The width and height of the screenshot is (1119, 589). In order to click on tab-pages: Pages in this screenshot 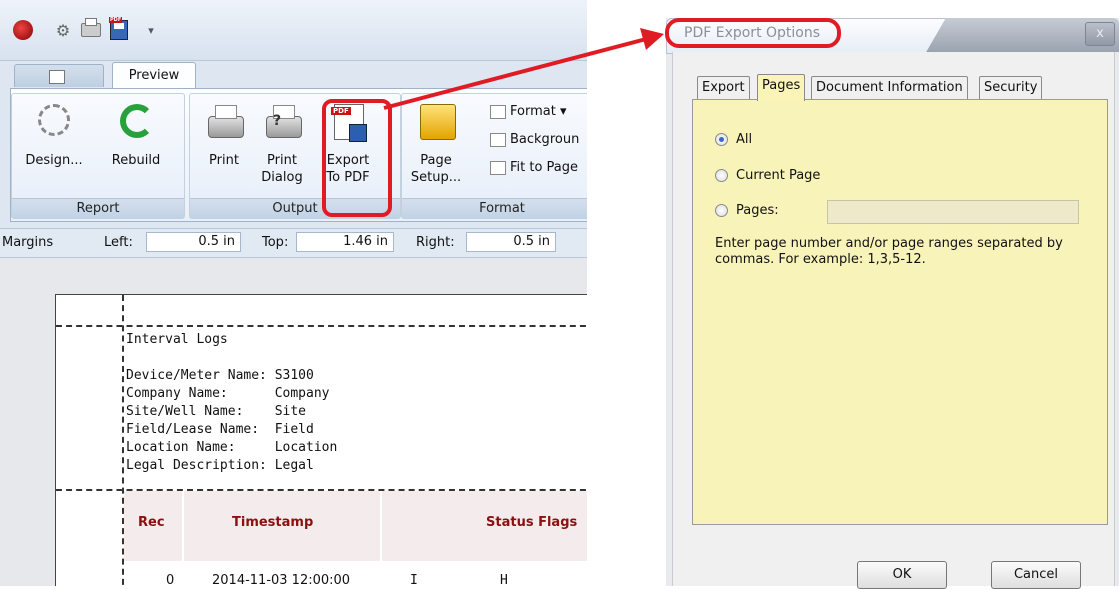, I will do `click(781, 87)`.